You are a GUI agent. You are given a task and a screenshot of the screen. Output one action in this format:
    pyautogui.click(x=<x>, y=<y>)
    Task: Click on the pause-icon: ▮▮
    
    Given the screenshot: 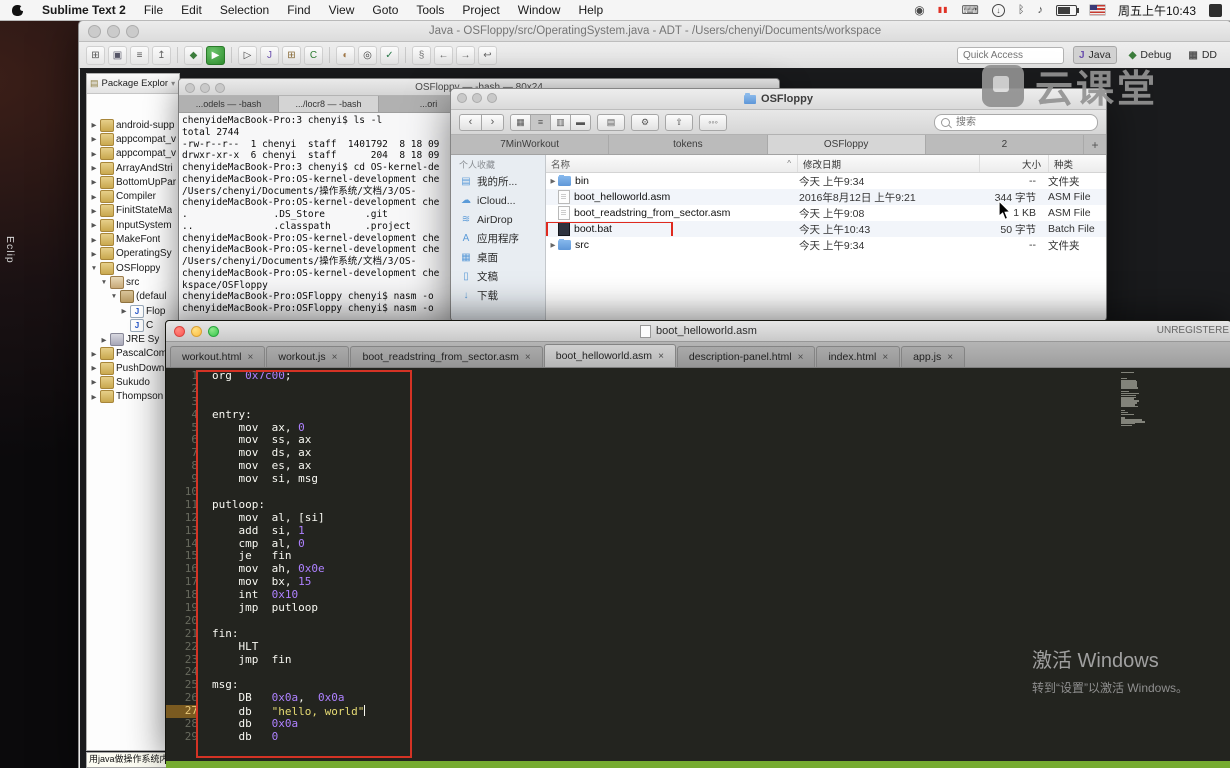 What is the action you would take?
    pyautogui.click(x=943, y=10)
    